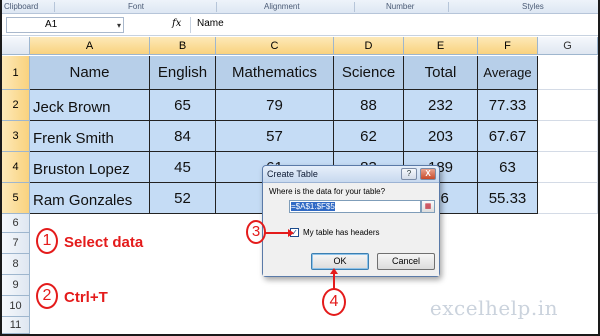  Describe the element at coordinates (65, 25) in the screenshot. I see `name-box: A1 ▾` at that location.